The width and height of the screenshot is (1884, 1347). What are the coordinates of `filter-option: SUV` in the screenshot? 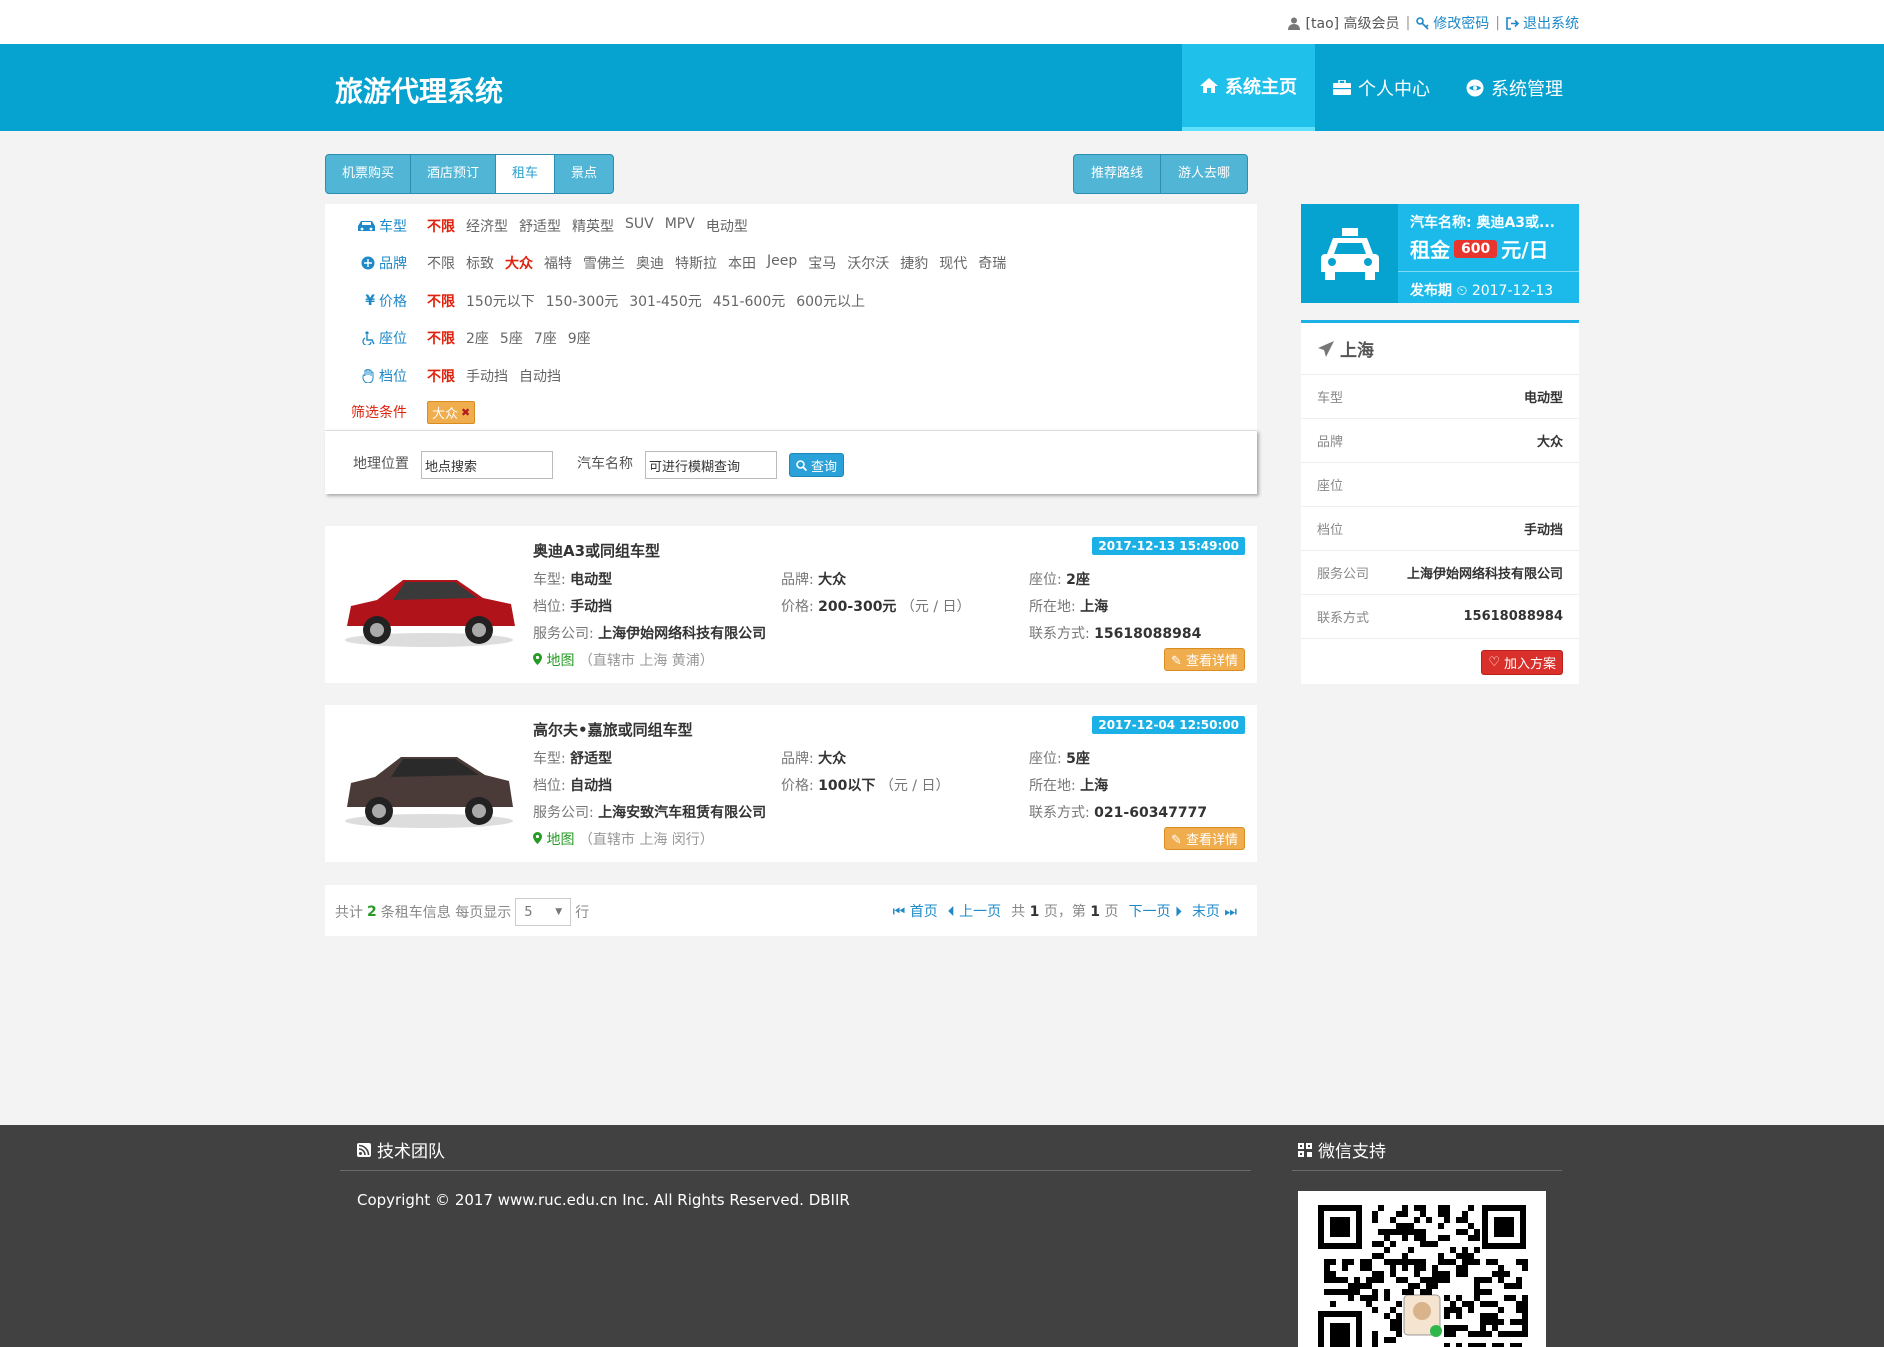 It's located at (639, 226).